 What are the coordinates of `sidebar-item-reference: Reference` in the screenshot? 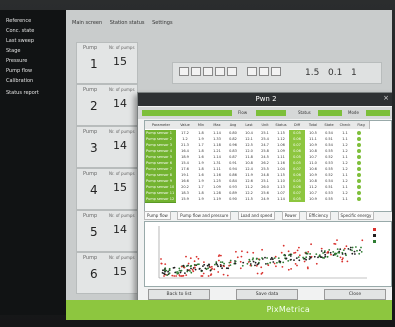 It's located at (18, 21).